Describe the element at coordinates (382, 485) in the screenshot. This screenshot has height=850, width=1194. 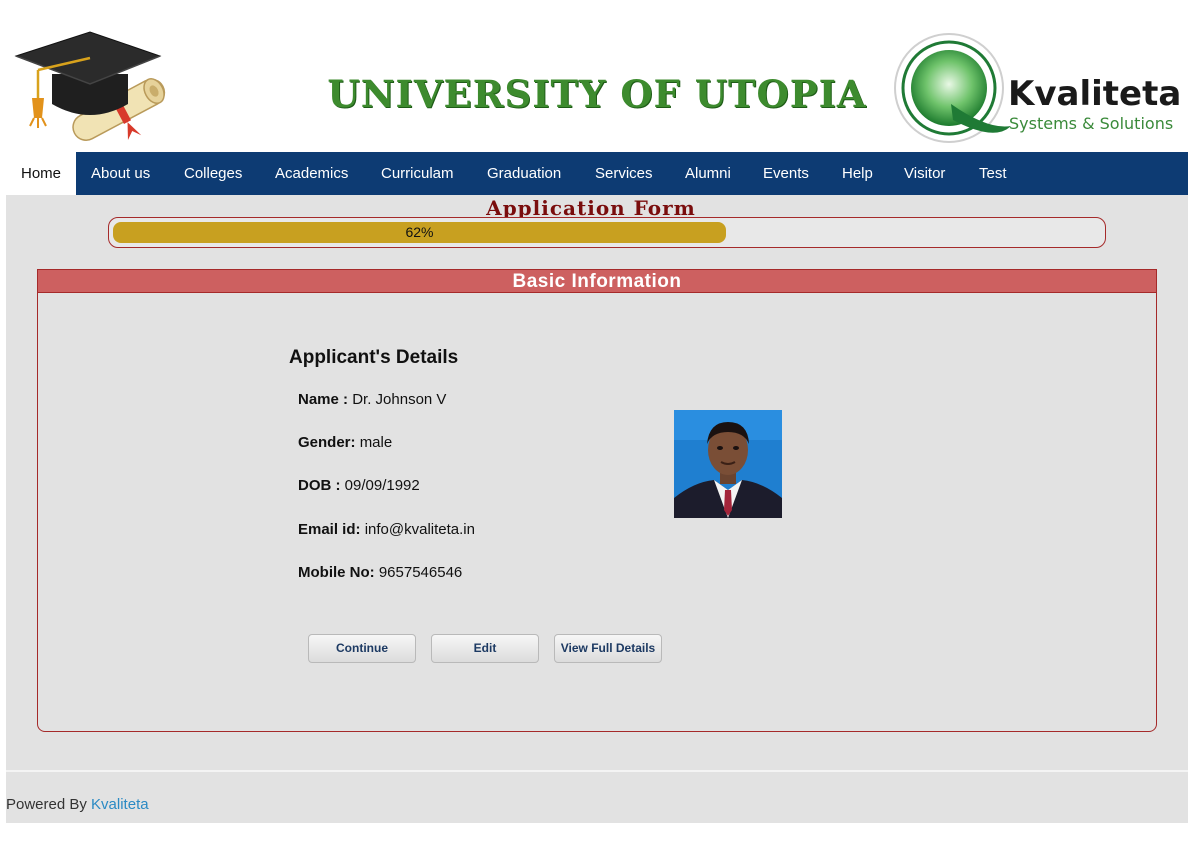
I see `field-value: 09/09/1992` at that location.